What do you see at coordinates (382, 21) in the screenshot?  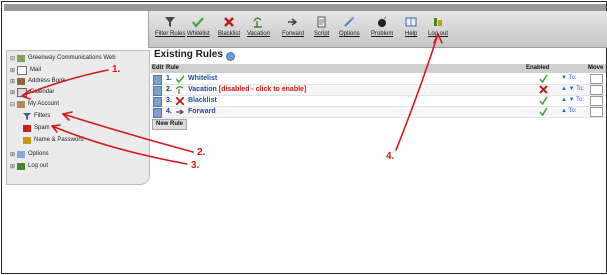 I see `bomb-icon` at bounding box center [382, 21].